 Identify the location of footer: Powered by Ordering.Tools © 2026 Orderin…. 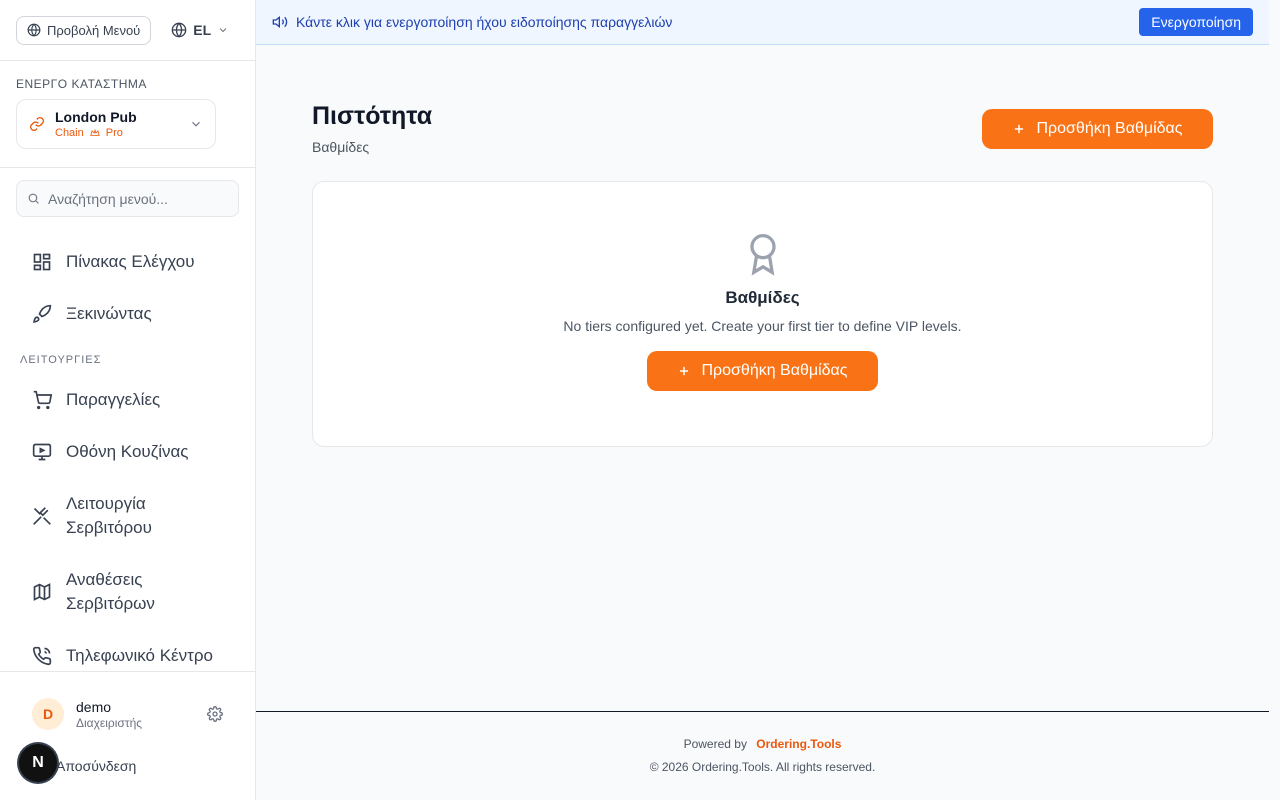
(762, 755).